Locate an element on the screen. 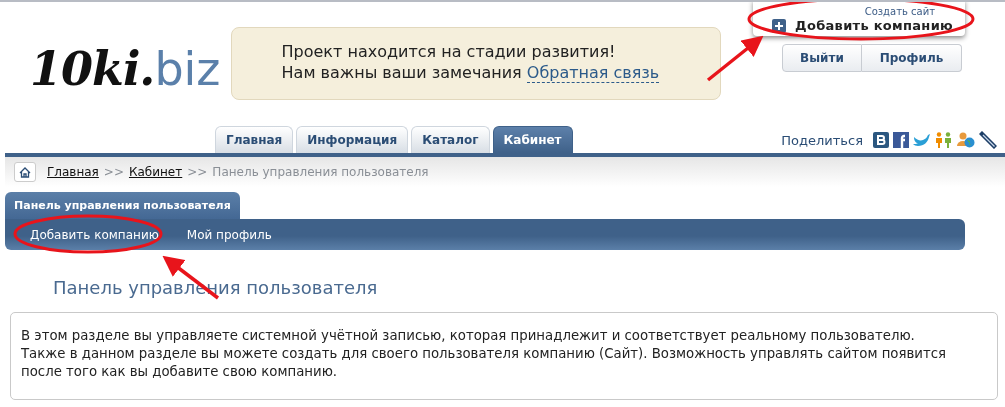 The image size is (1005, 407). plus-icon is located at coordinates (779, 25).